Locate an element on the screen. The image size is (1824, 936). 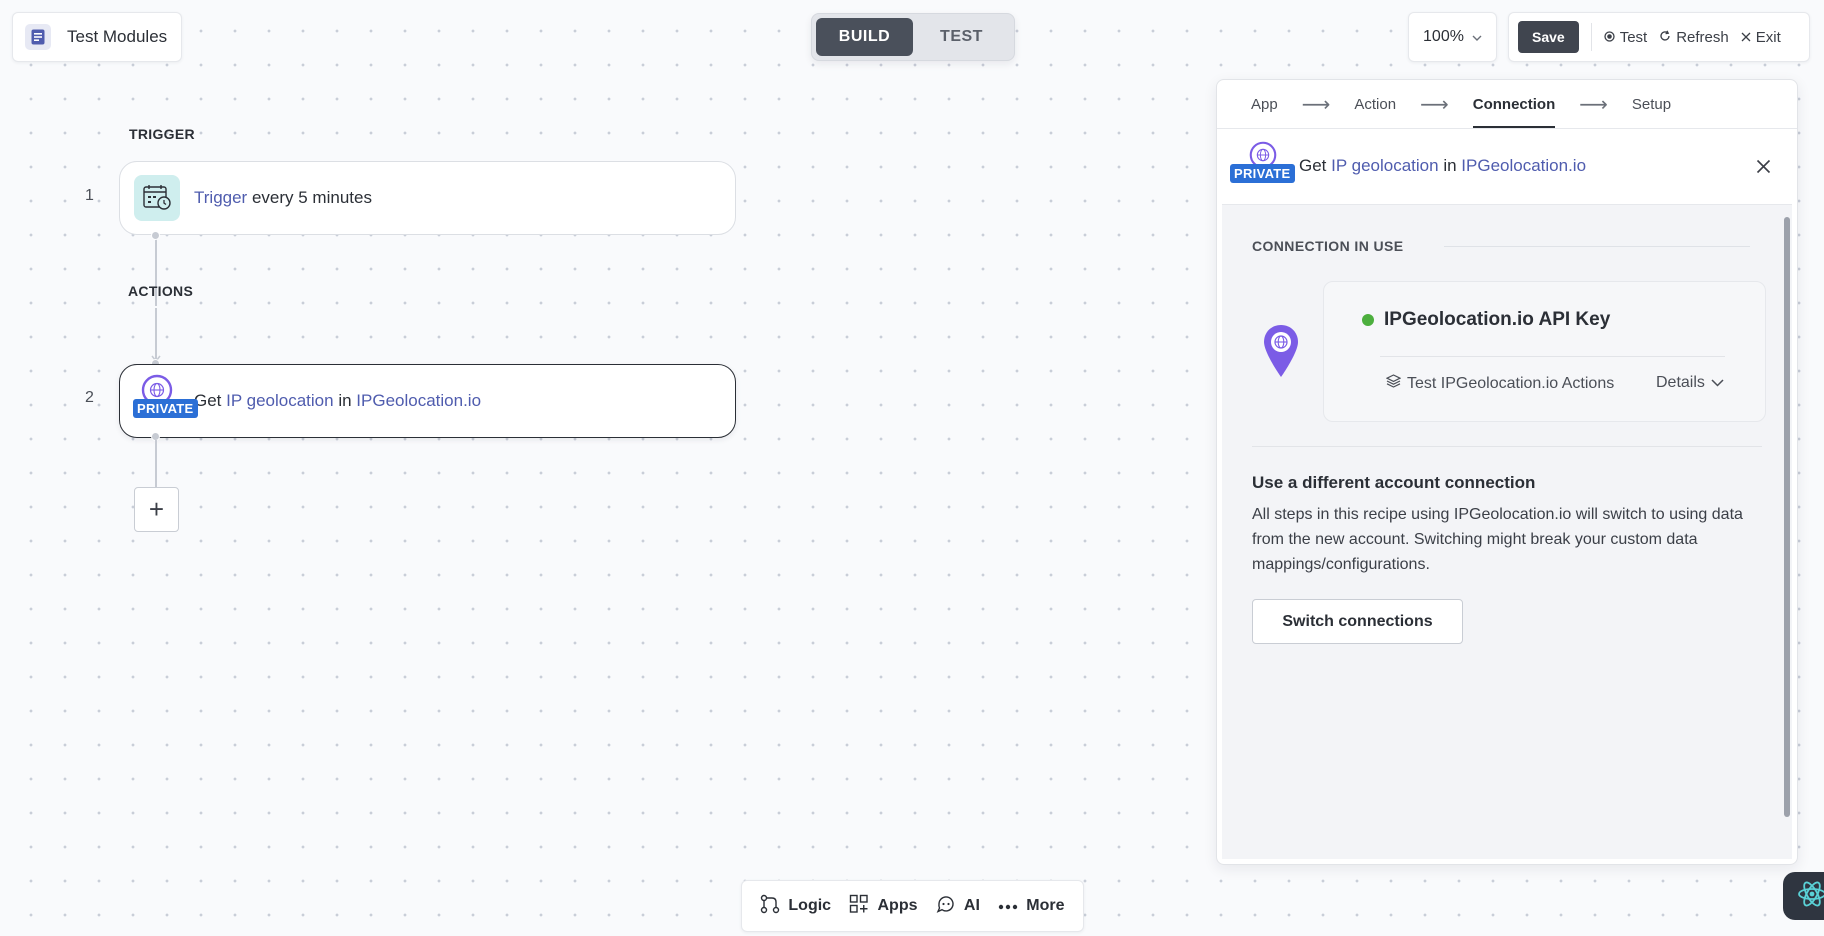
more-icon is located at coordinates (1008, 906).